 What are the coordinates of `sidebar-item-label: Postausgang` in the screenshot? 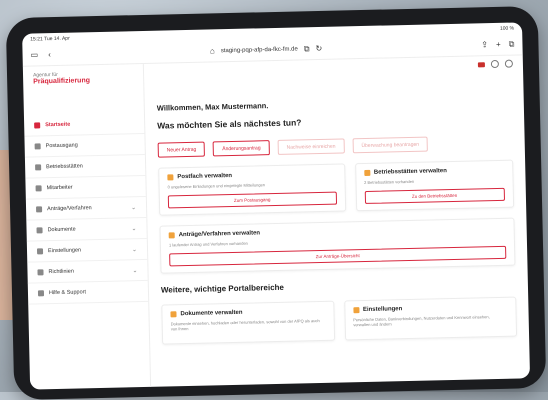 It's located at (61, 146).